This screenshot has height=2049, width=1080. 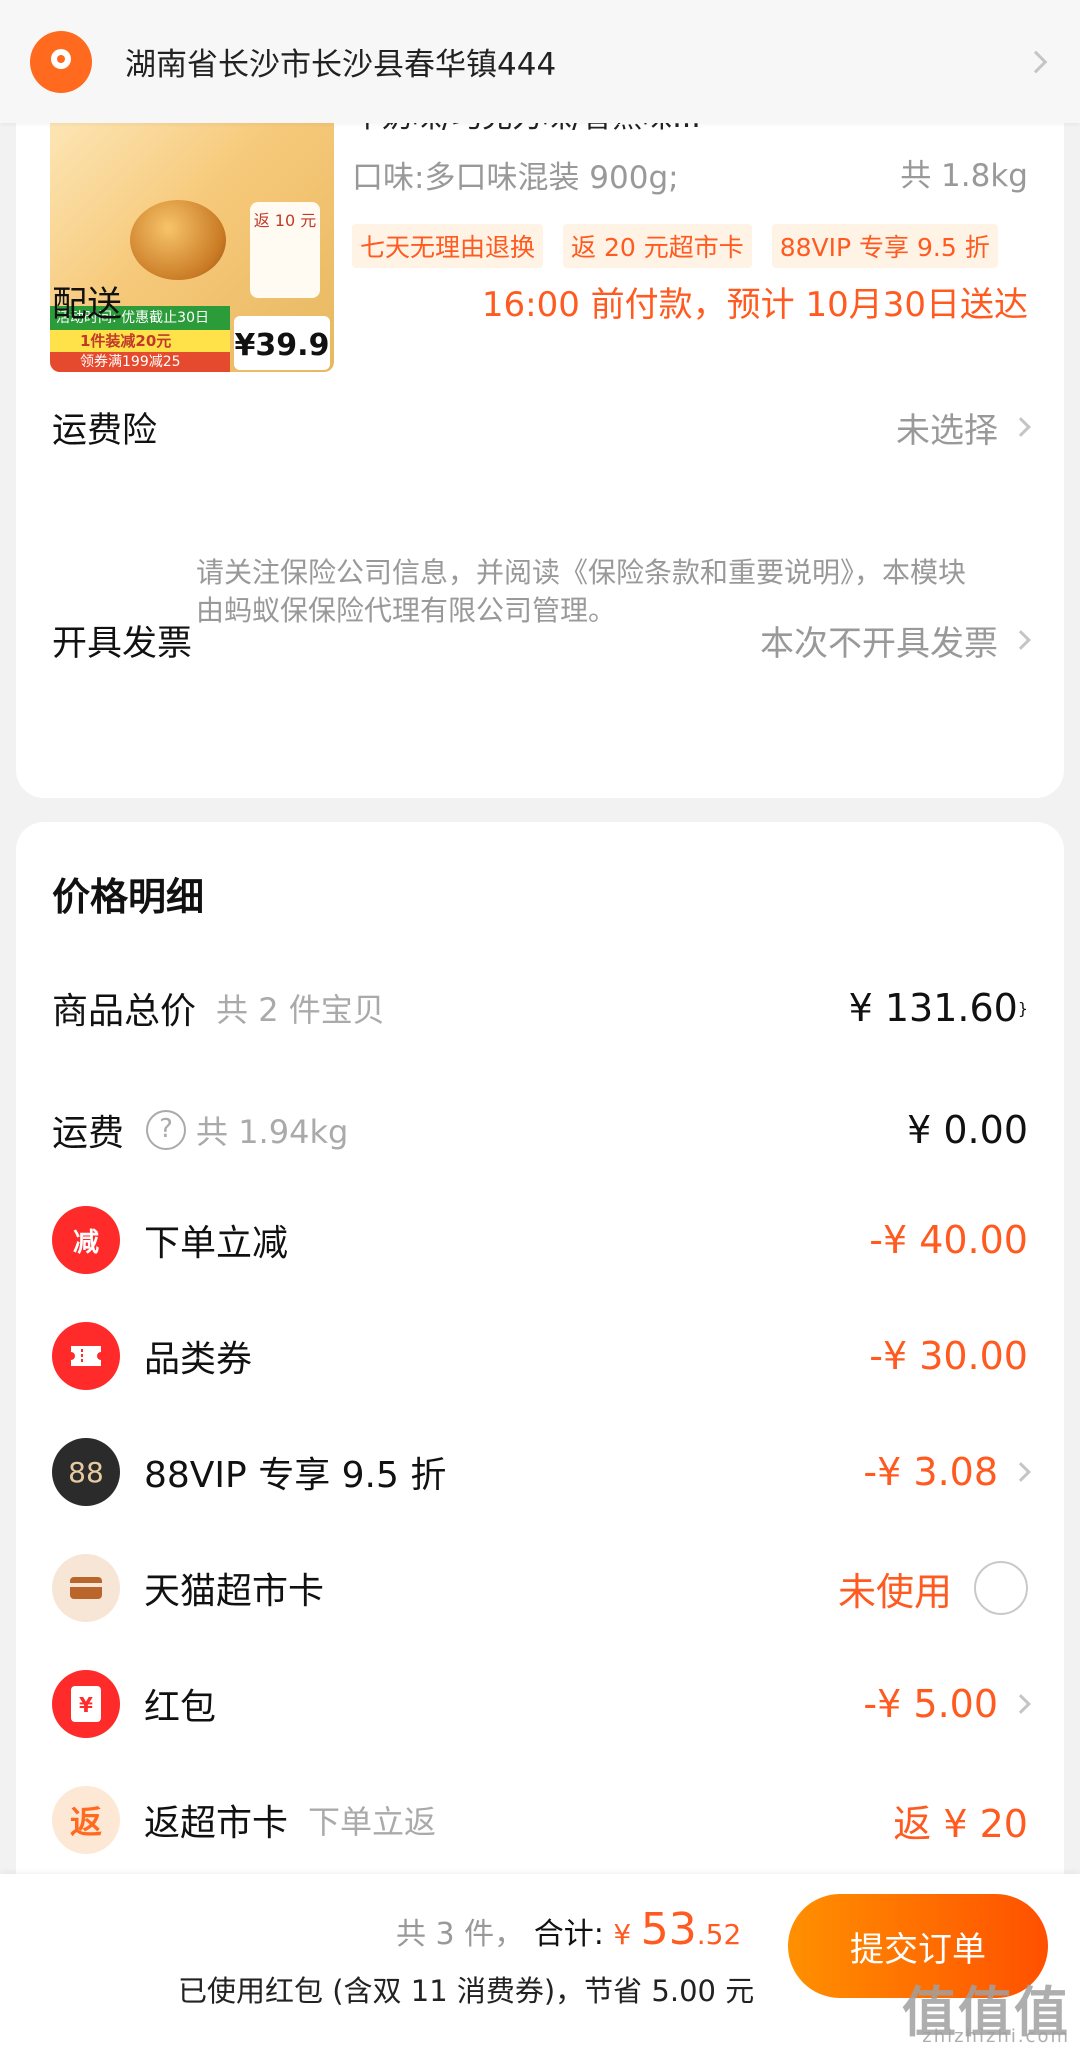 I want to click on total-decimal: .52, so click(x=719, y=1934).